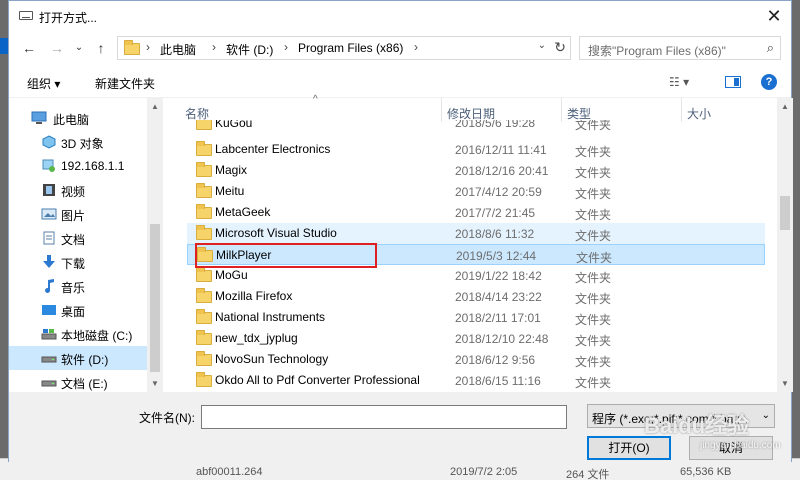  What do you see at coordinates (774, 16) in the screenshot?
I see `close-button: ✕` at bounding box center [774, 16].